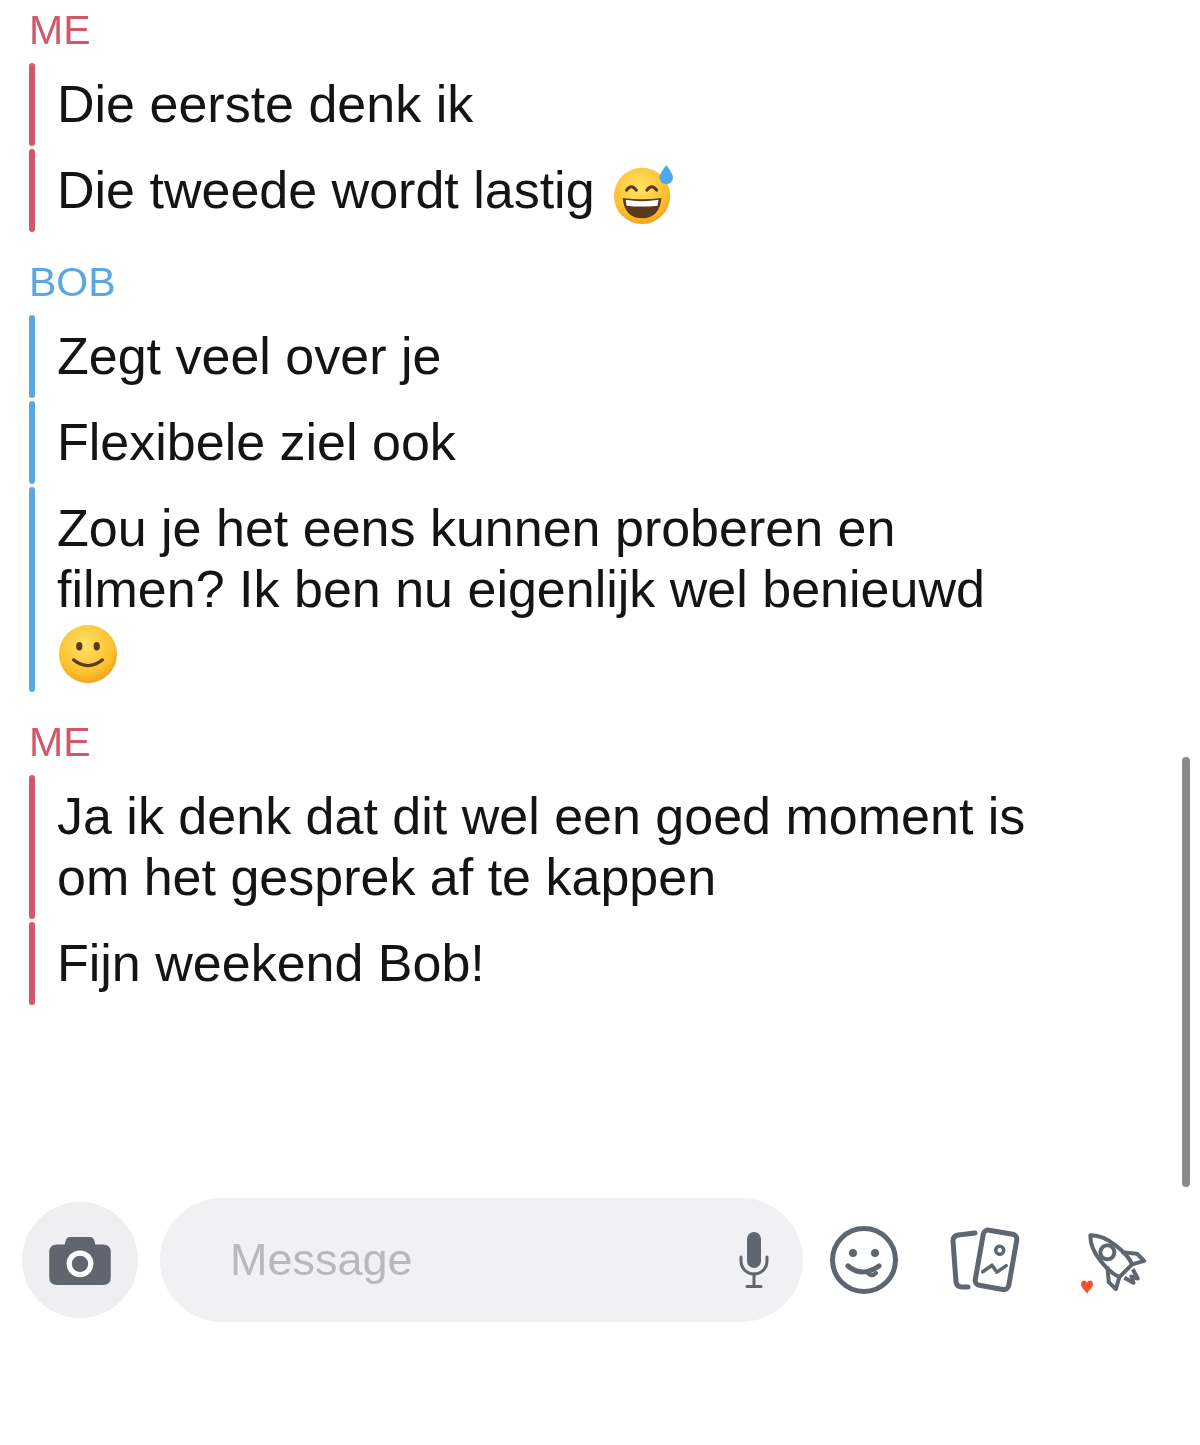 Image resolution: width=1200 pixels, height=1445 pixels. I want to click on message-field: Message, so click(481, 1260).